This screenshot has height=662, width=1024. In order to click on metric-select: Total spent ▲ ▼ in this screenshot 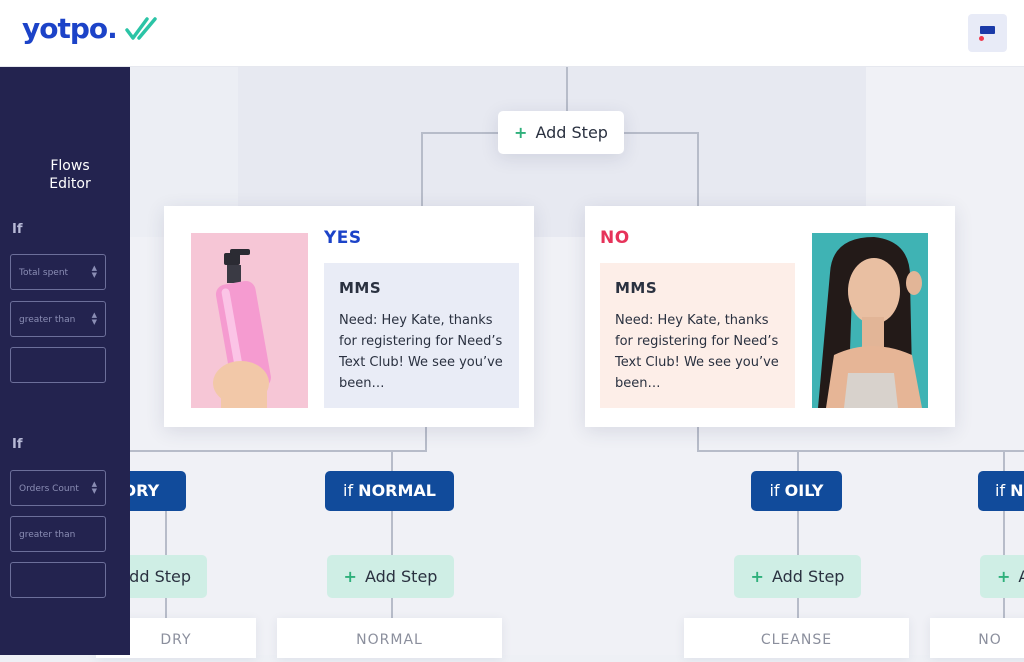, I will do `click(58, 272)`.